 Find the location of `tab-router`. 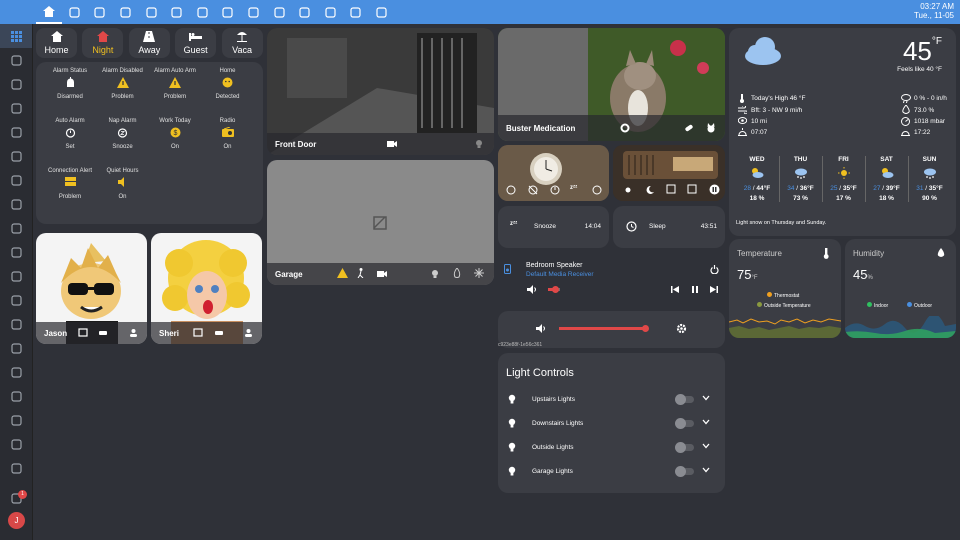

tab-router is located at coordinates (356, 12).